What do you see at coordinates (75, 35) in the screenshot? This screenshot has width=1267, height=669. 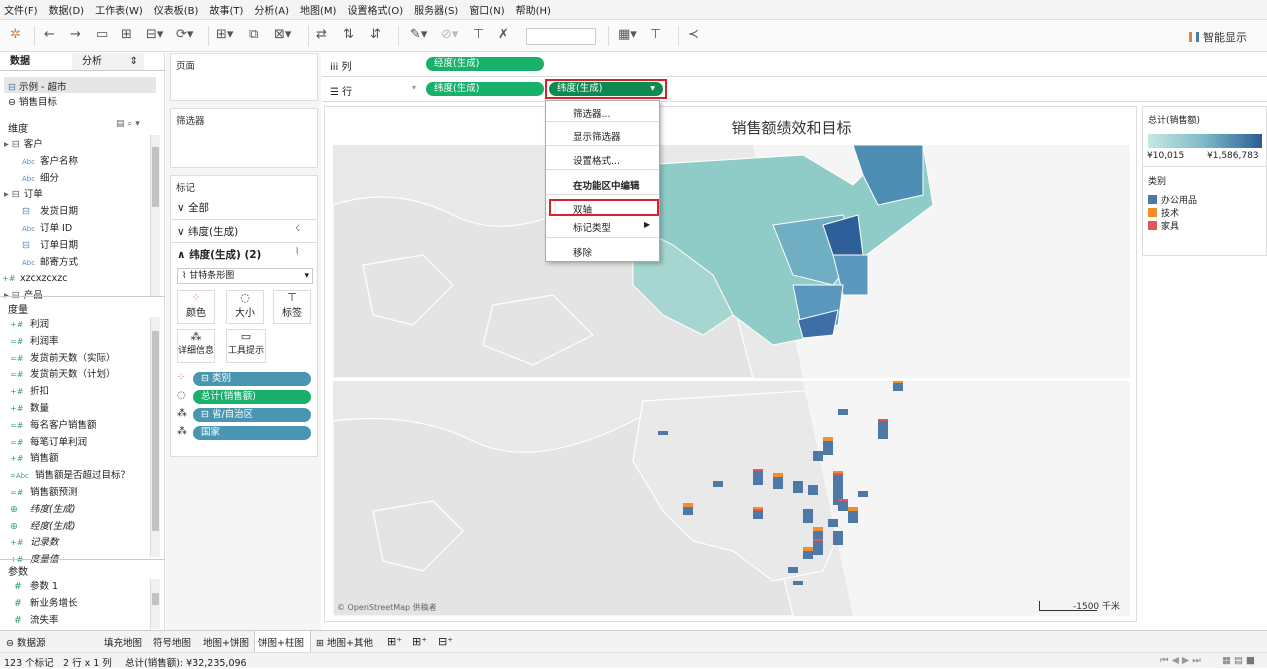 I see `redo-icon: →` at bounding box center [75, 35].